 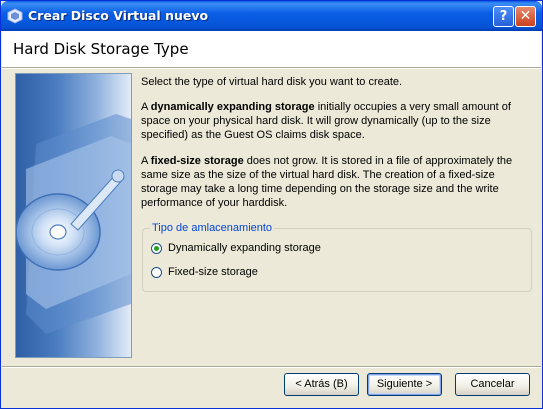 What do you see at coordinates (321, 384) in the screenshot?
I see `back-button: < Atrás (B)` at bounding box center [321, 384].